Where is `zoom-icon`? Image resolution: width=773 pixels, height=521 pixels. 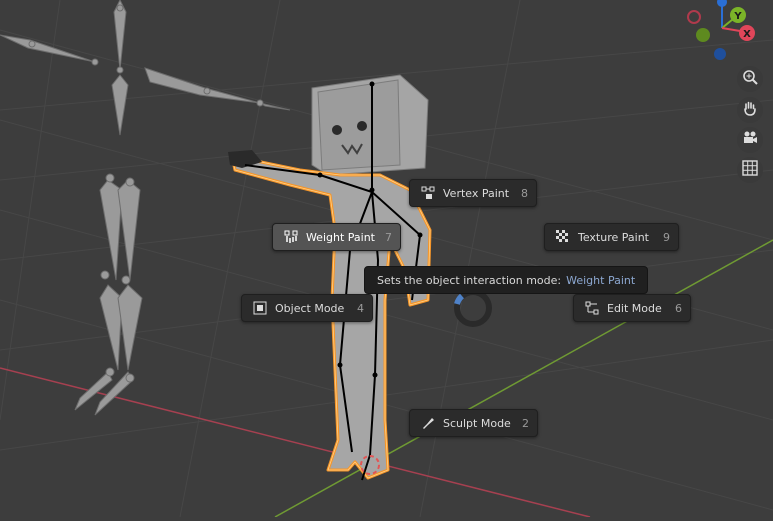
zoom-icon is located at coordinates (750, 79).